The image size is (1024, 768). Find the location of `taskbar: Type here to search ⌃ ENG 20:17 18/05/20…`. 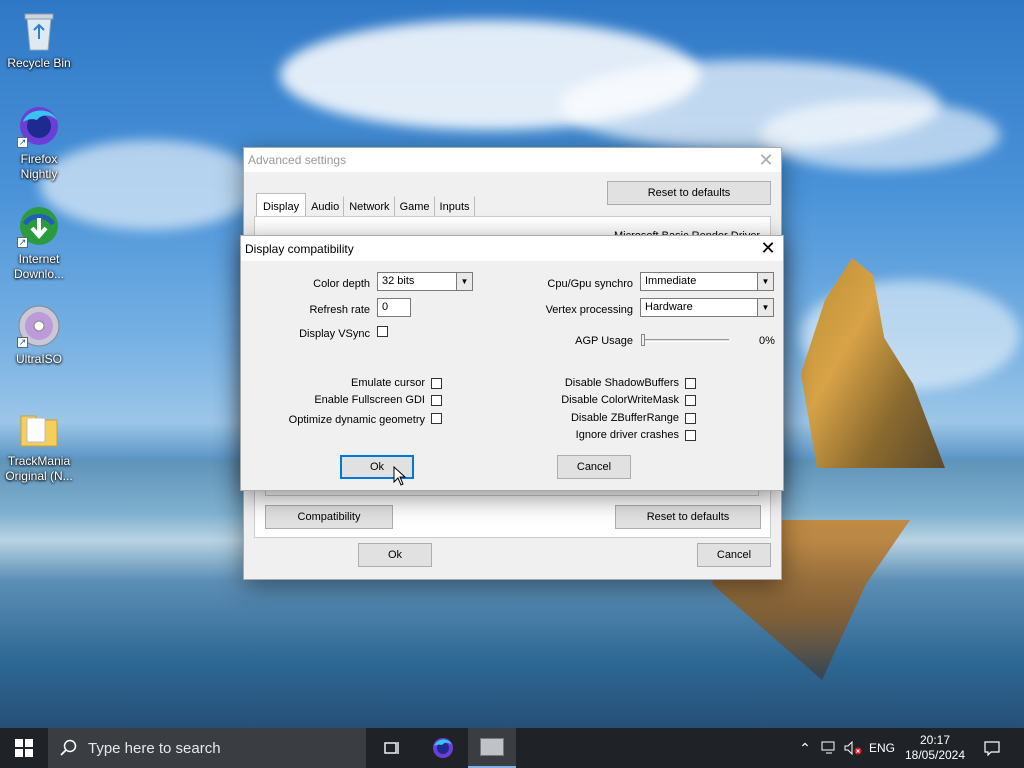

taskbar: Type here to search ⌃ ENG 20:17 18/05/20… is located at coordinates (512, 748).